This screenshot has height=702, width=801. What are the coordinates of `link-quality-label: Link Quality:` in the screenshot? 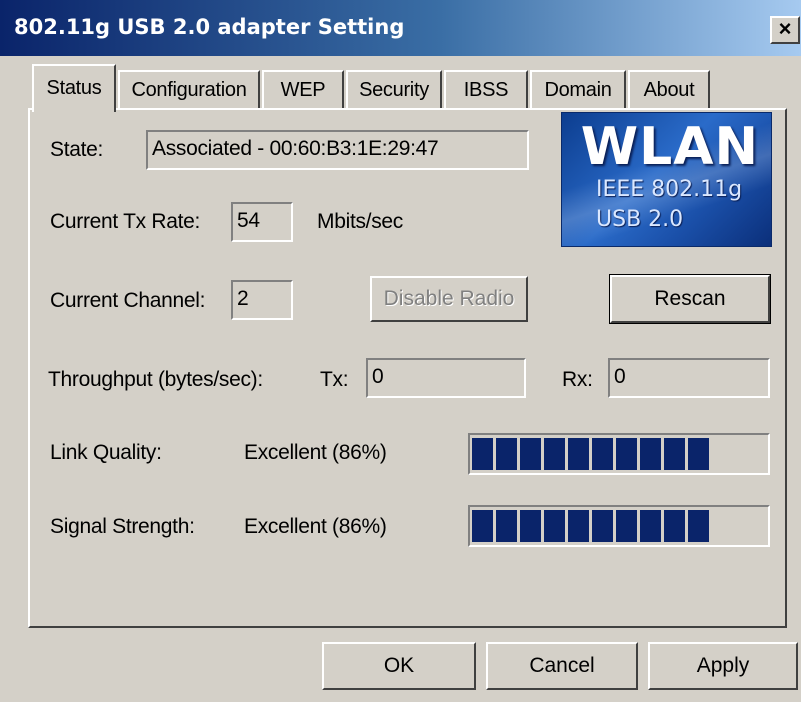 It's located at (106, 452).